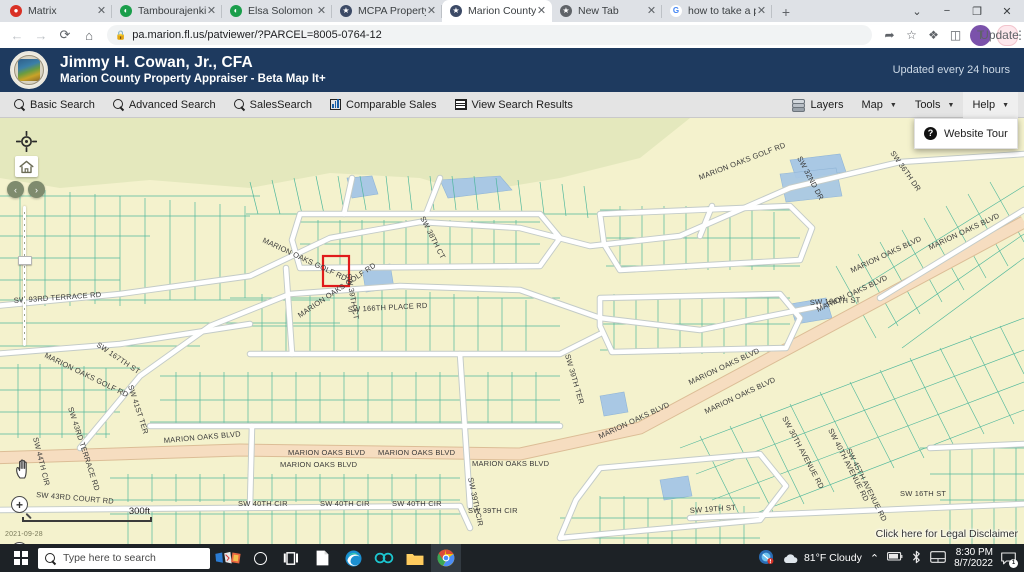 The height and width of the screenshot is (575, 1024). Describe the element at coordinates (126, 11) in the screenshot. I see `tab-favicon-globe: ◐` at that location.